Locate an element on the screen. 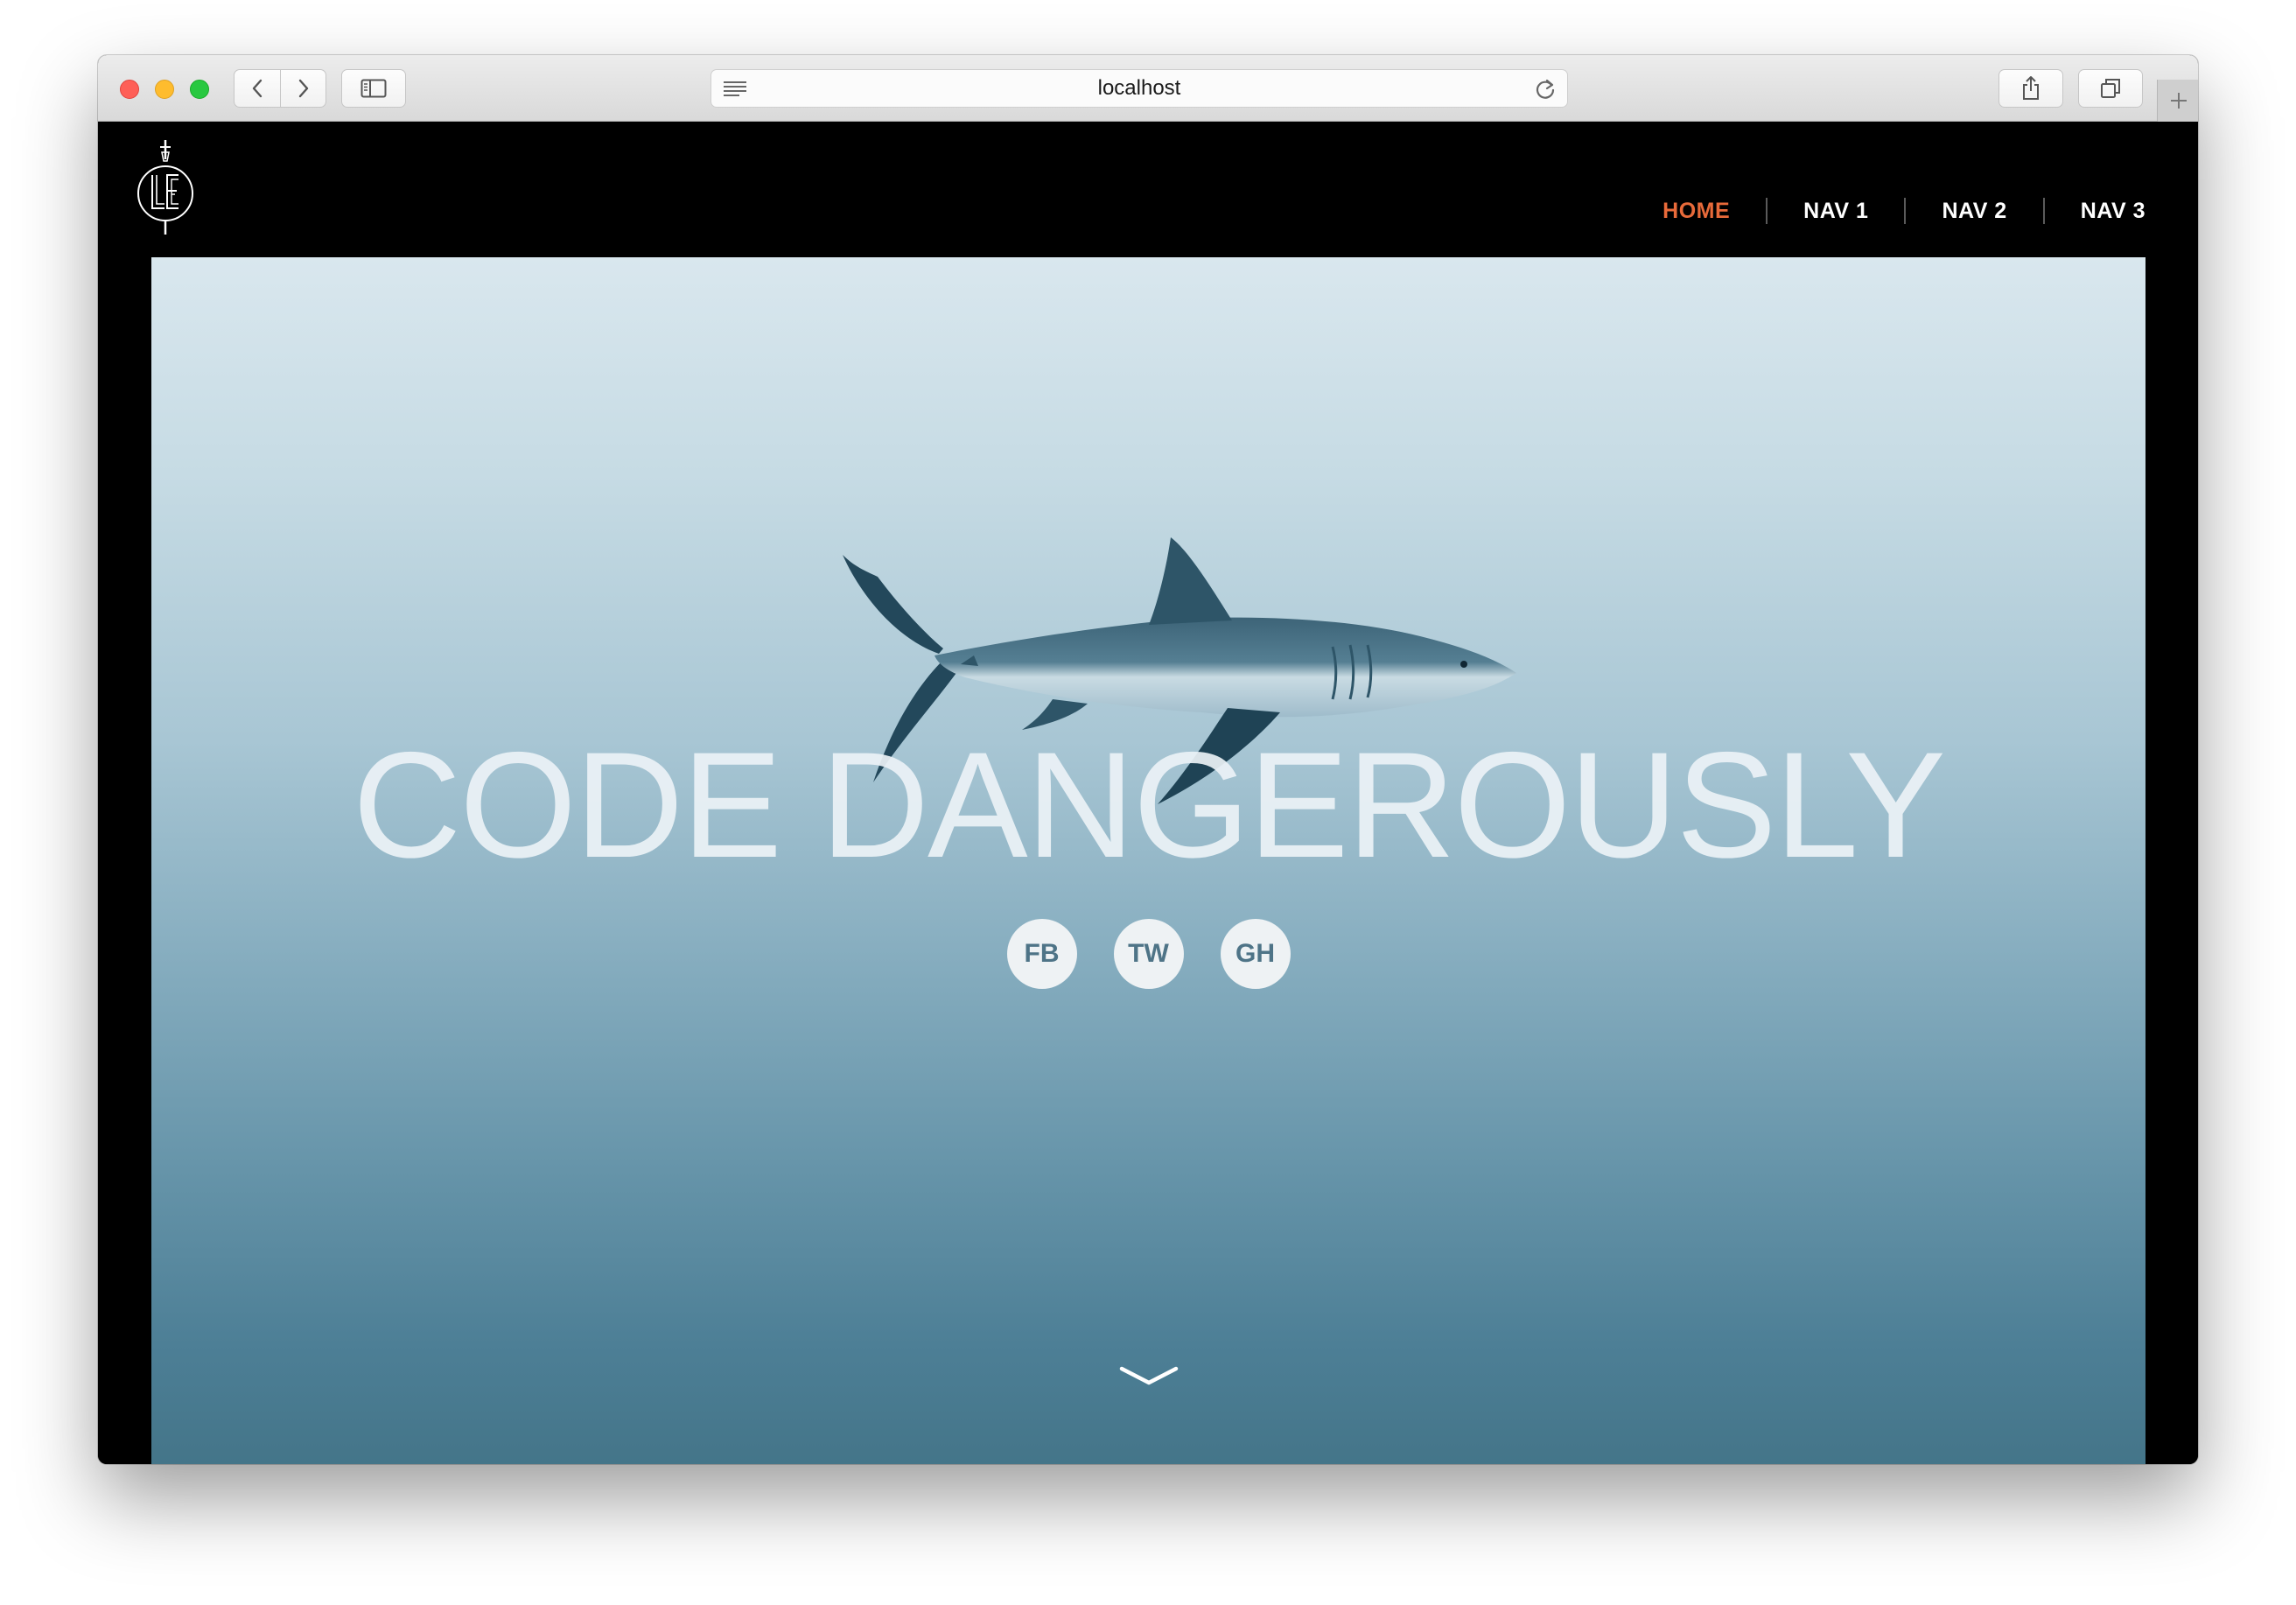 Image resolution: width=2296 pixels, height=1605 pixels. forward-icon is located at coordinates (303, 89).